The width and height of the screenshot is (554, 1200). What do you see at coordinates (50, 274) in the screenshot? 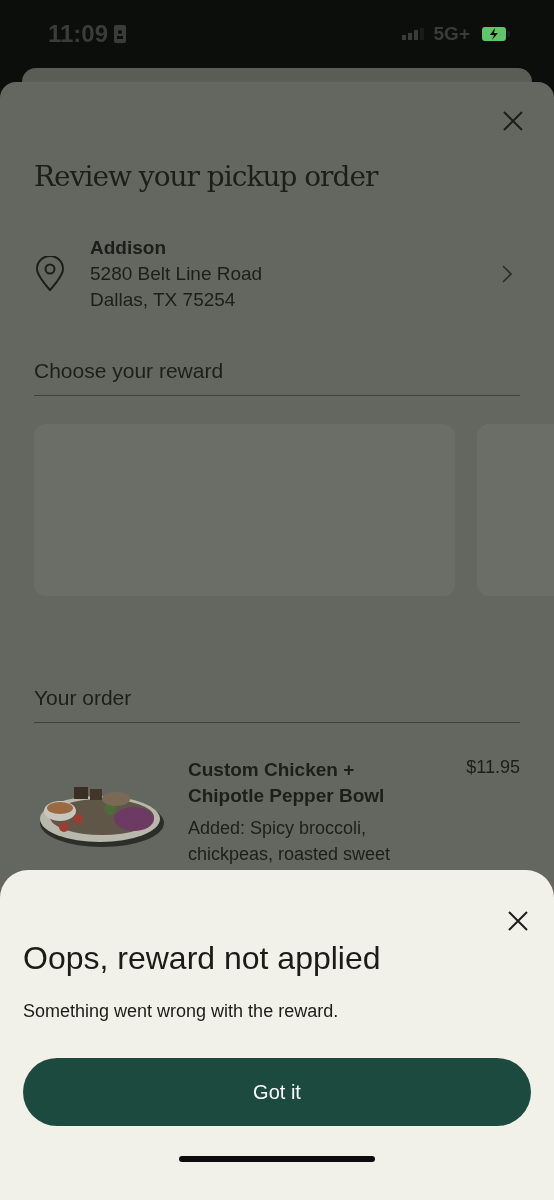
I see `location-pin-icon` at bounding box center [50, 274].